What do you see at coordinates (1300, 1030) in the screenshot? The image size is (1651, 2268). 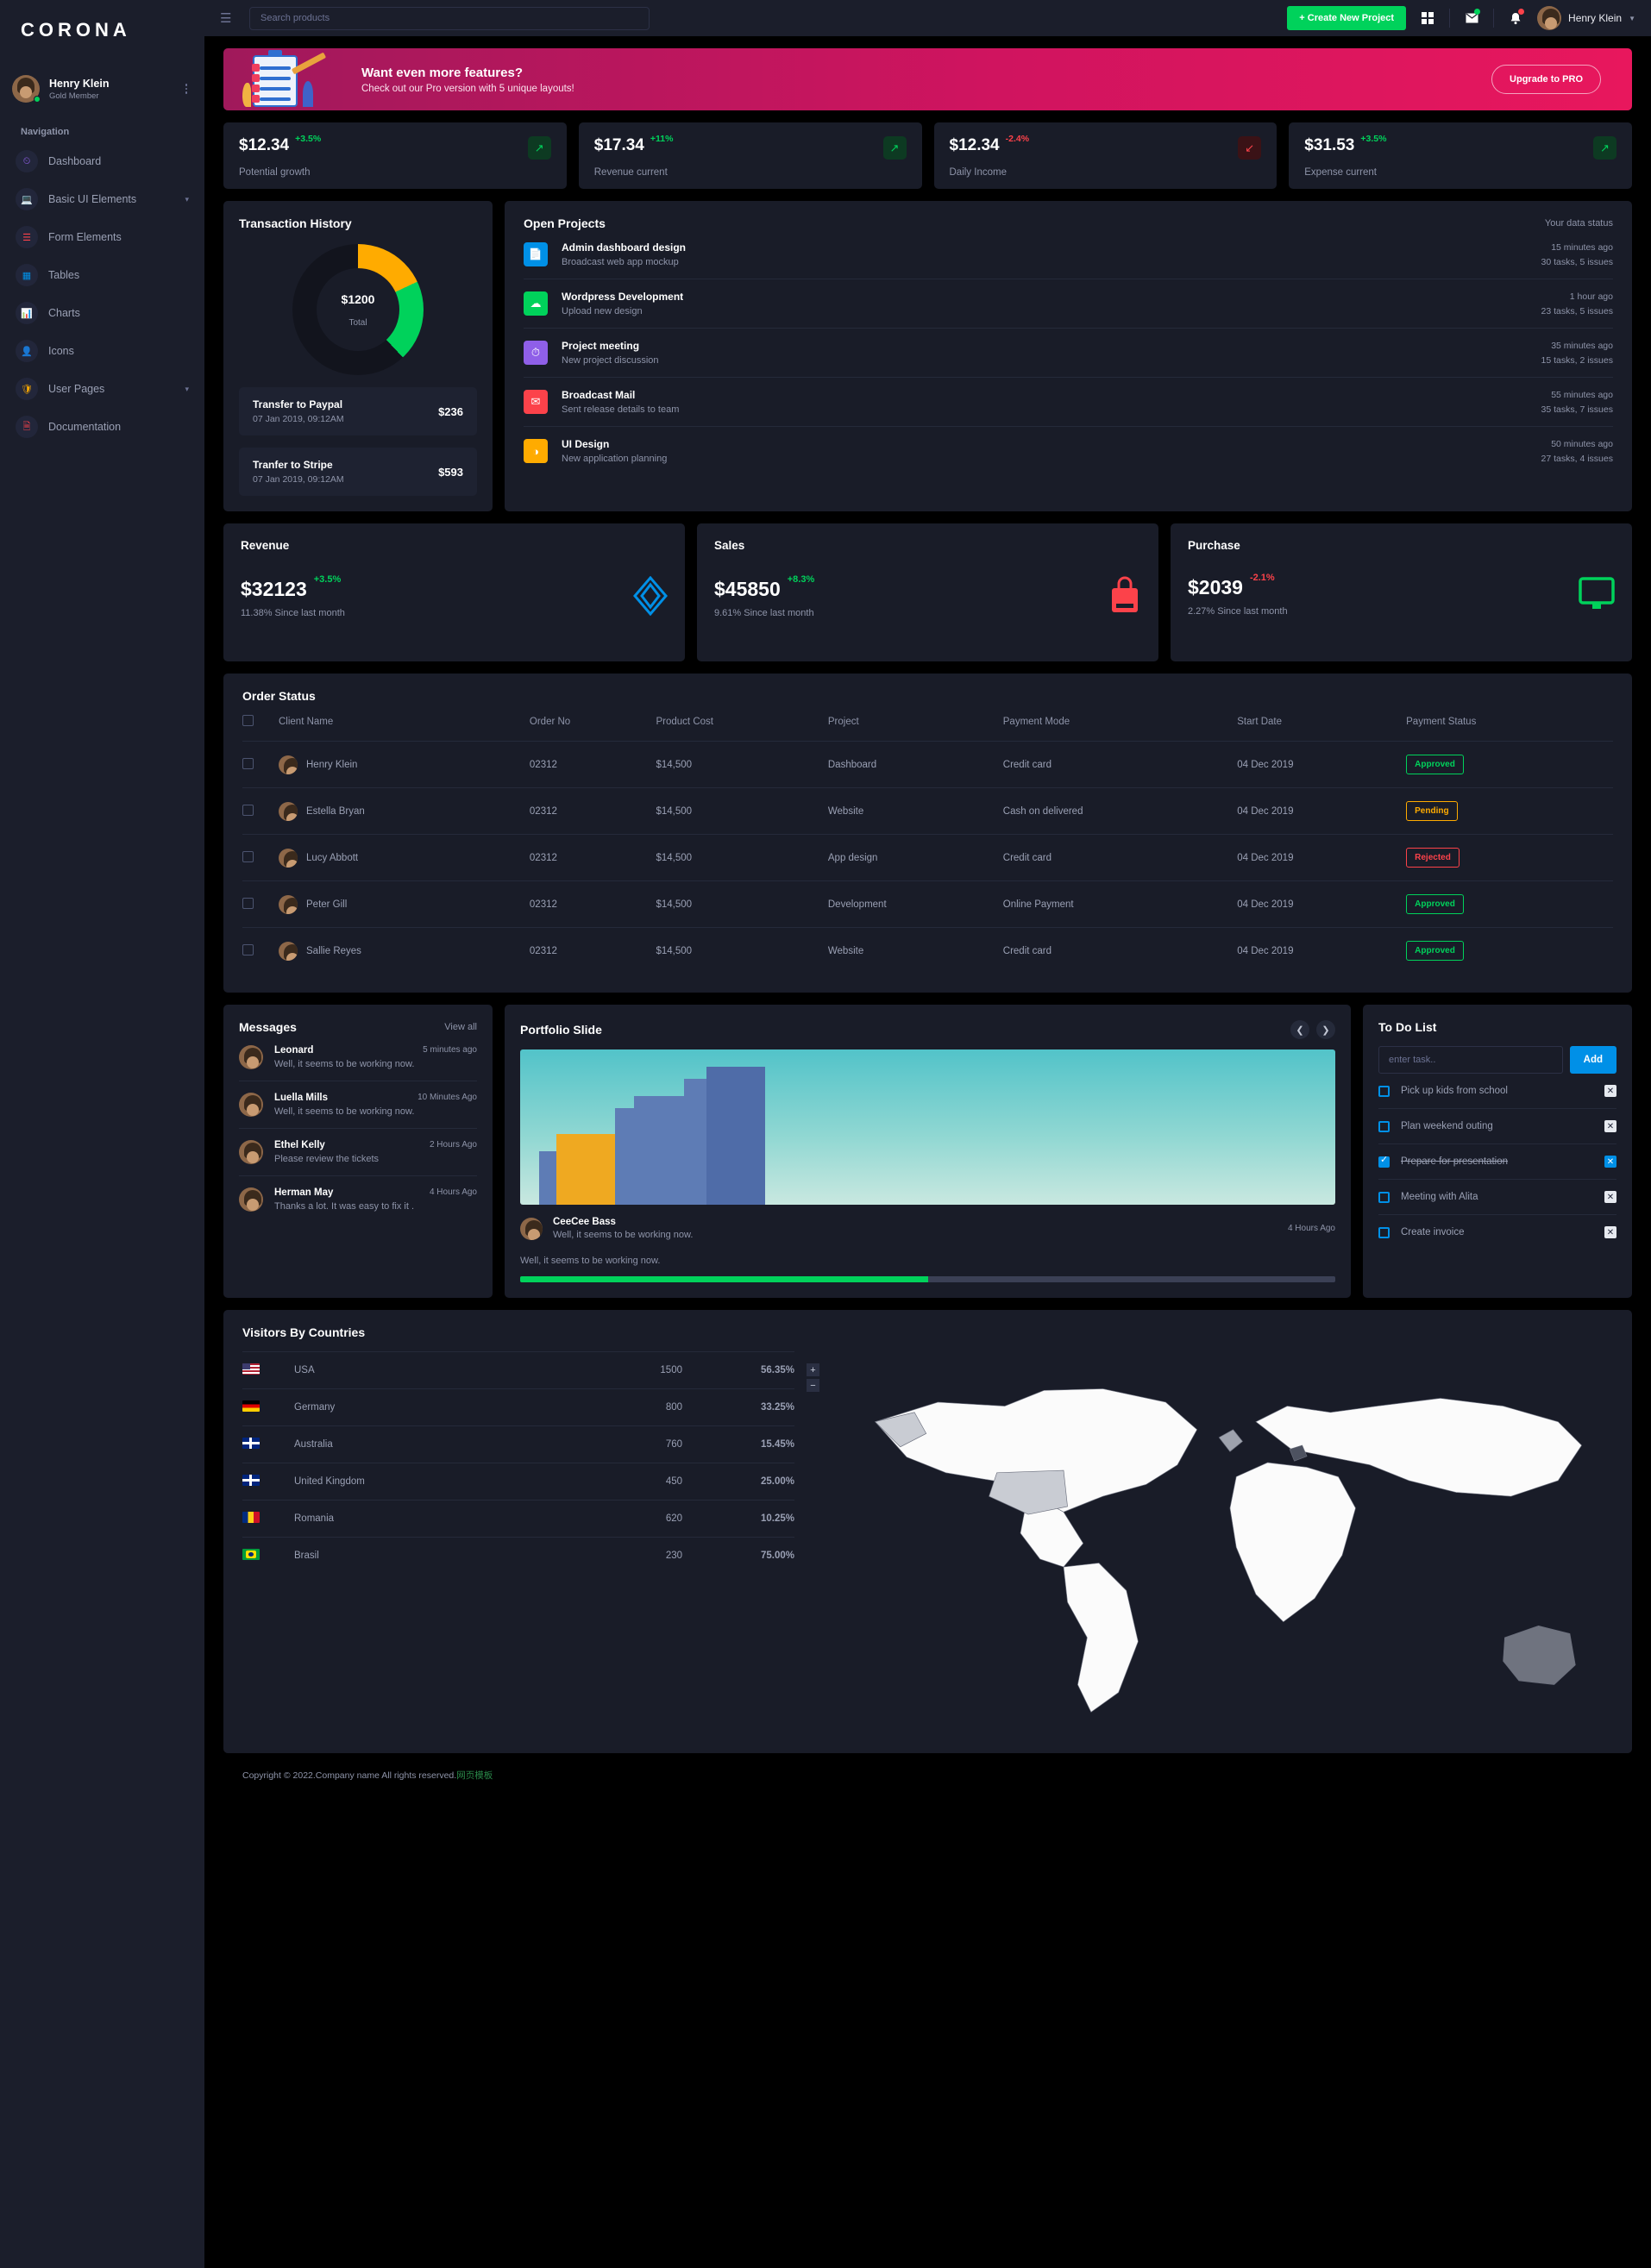 I see `chevron-left-icon: ❮` at bounding box center [1300, 1030].